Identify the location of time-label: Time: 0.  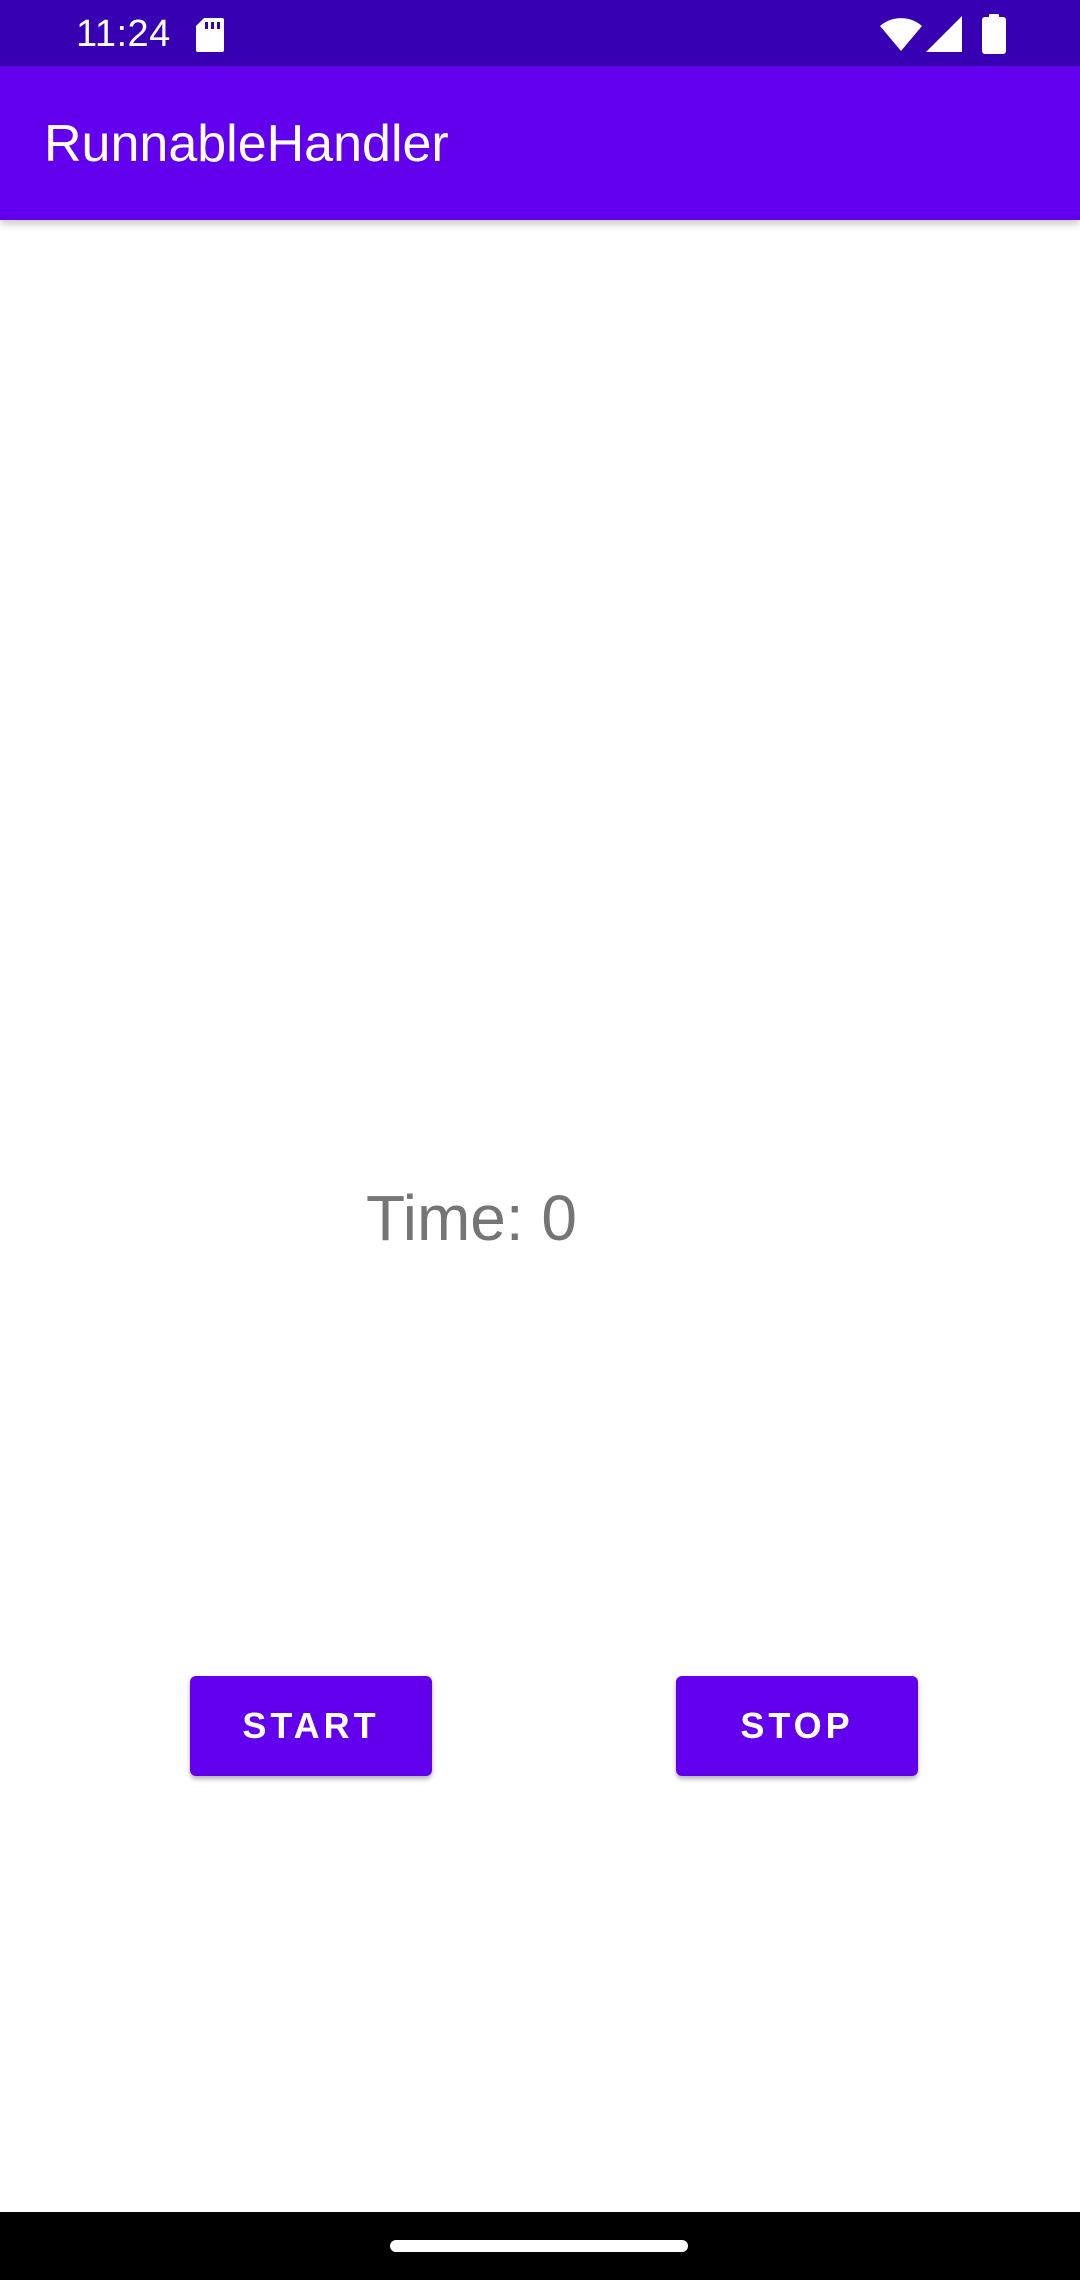
(471, 1218).